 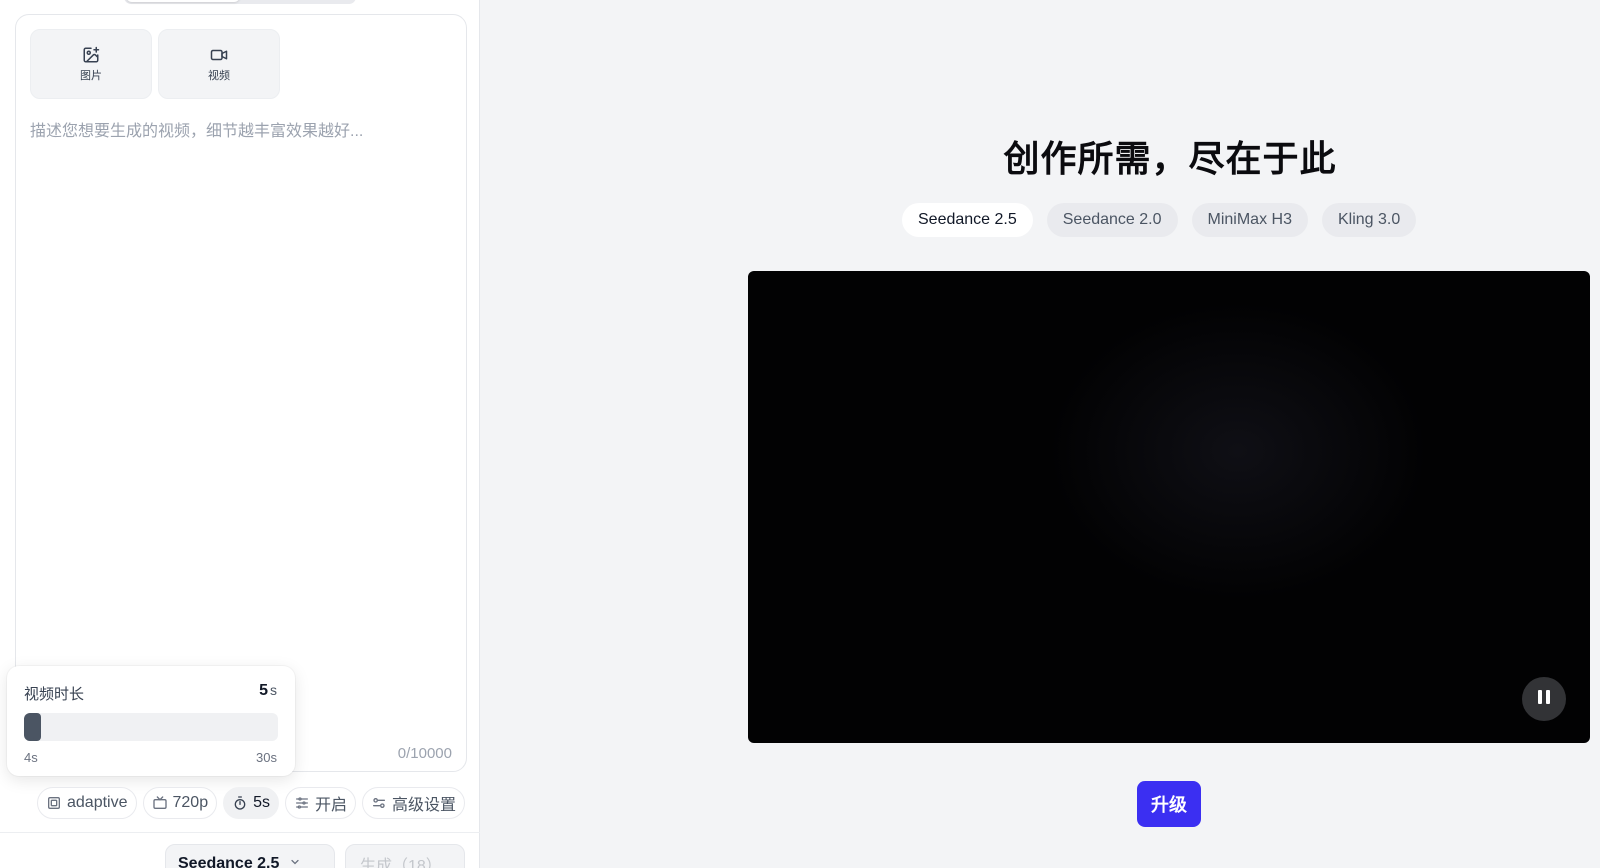 I want to click on upload-image-label: 图片, so click(x=91, y=75).